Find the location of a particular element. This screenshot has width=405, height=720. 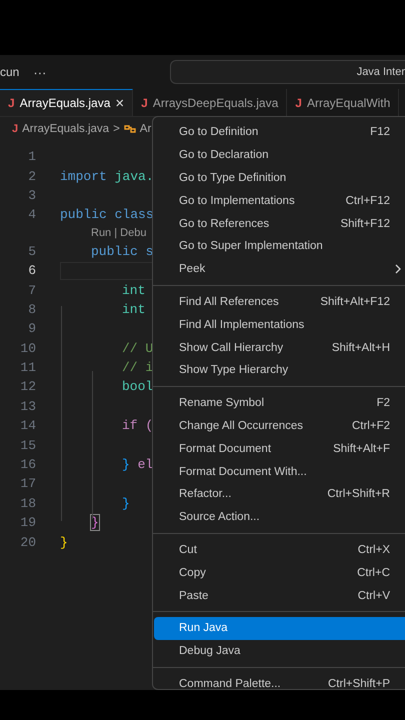

line-number: 18 is located at coordinates (27, 503).